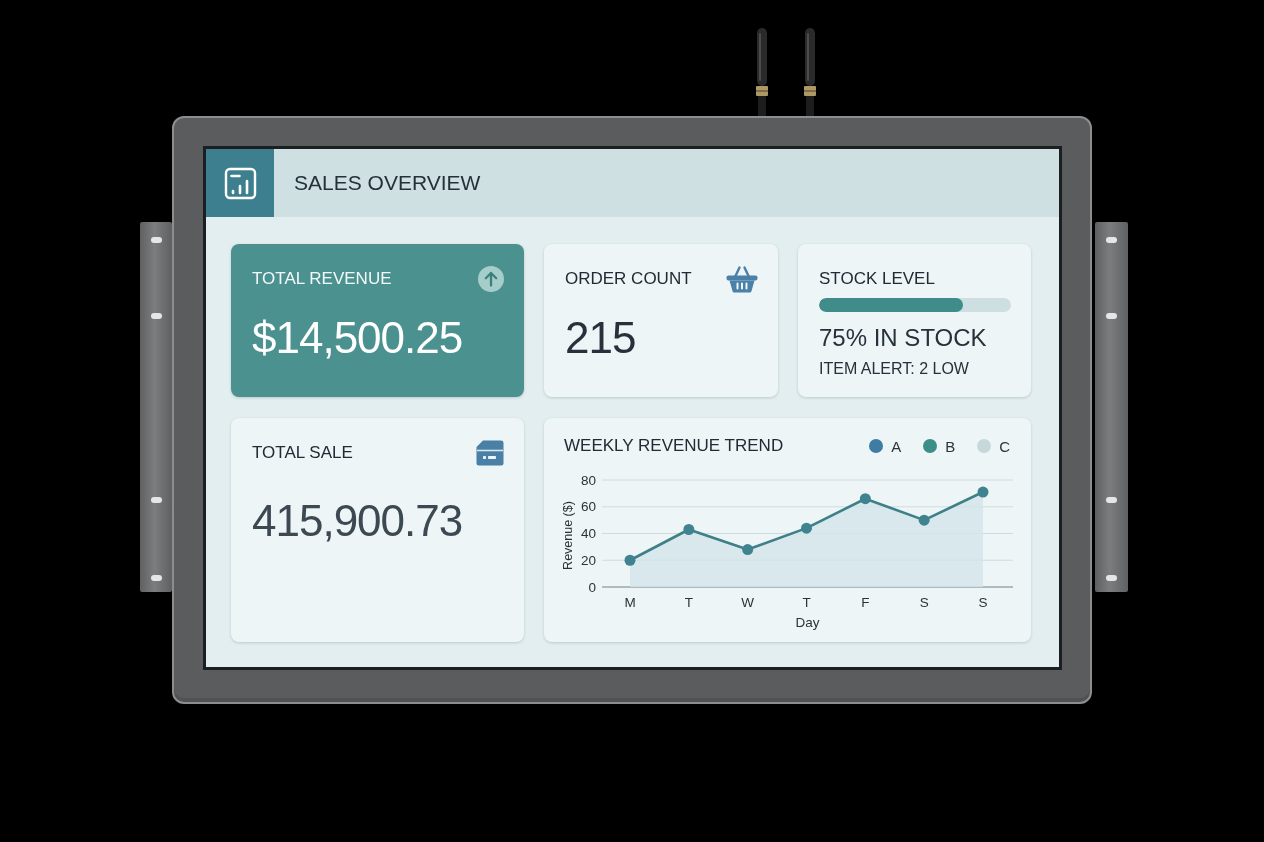 Image resolution: width=1264 pixels, height=842 pixels. Describe the element at coordinates (950, 446) in the screenshot. I see `legend-label: B` at that location.